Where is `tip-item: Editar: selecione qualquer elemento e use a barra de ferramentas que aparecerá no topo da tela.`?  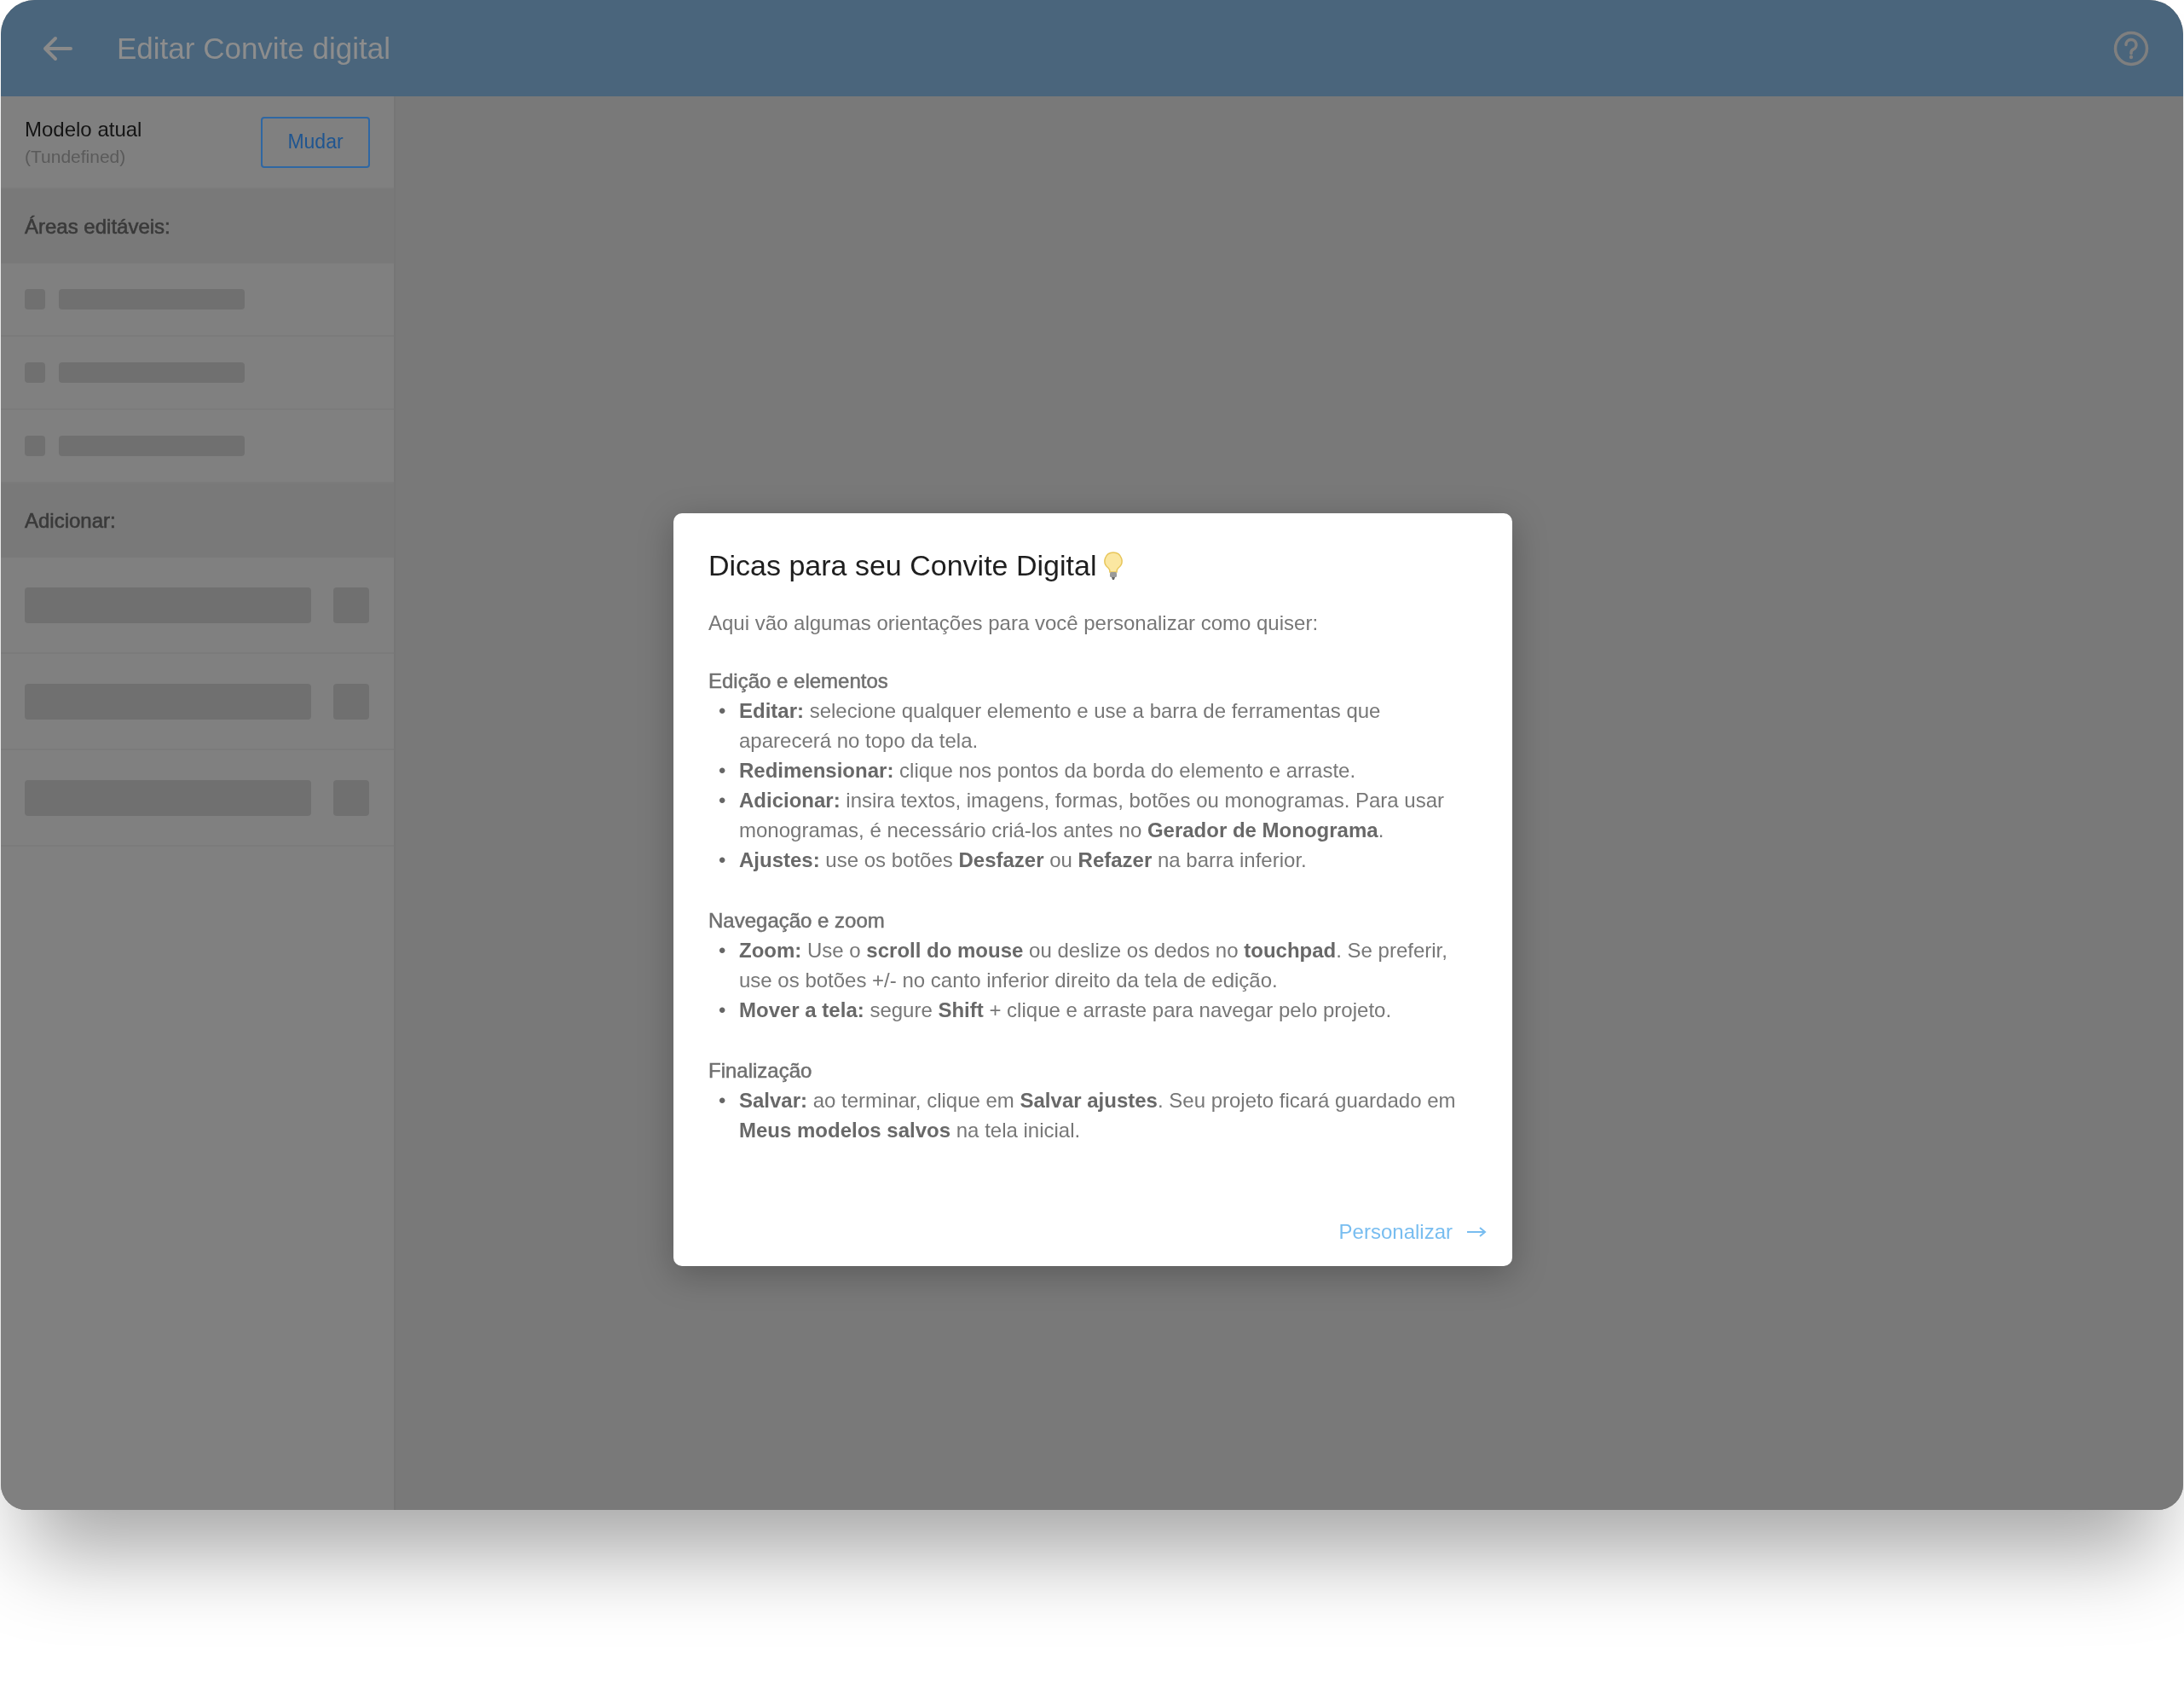
tip-item: Editar: selecione qualquer elemento e use a barra de ferramentas que aparecerá no topo da tela. is located at coordinates (1060, 726).